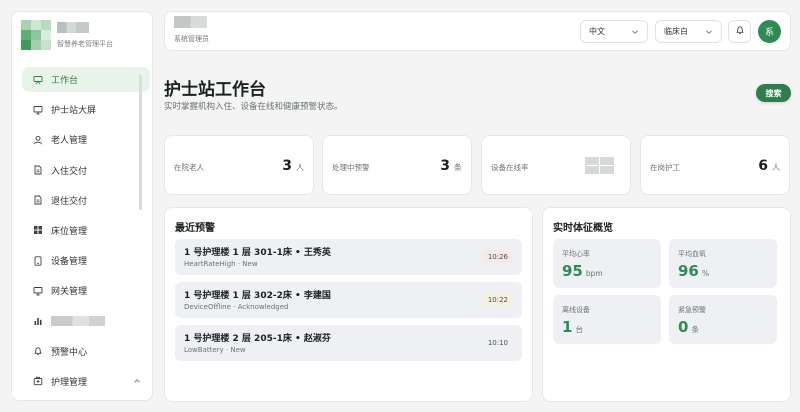 The width and height of the screenshot is (800, 412). What do you see at coordinates (69, 382) in the screenshot?
I see `sidebar-item-label: 护理管理` at bounding box center [69, 382].